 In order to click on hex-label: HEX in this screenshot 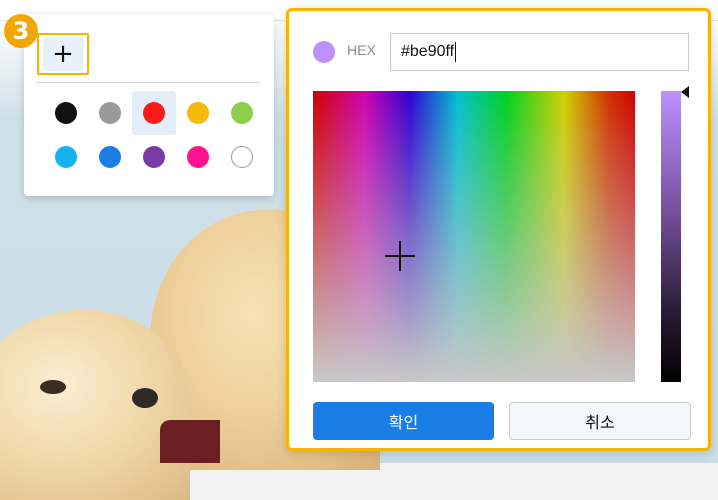, I will do `click(361, 50)`.